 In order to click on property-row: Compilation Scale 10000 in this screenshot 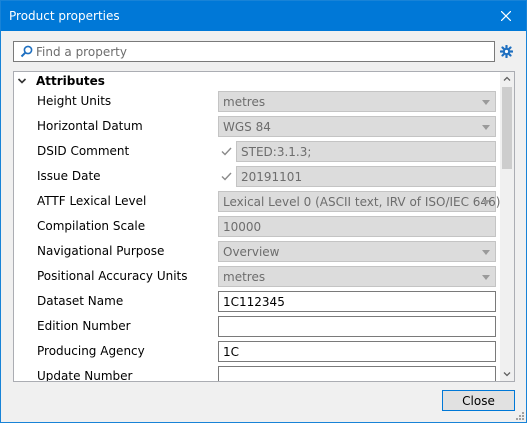, I will do `click(257, 226)`.